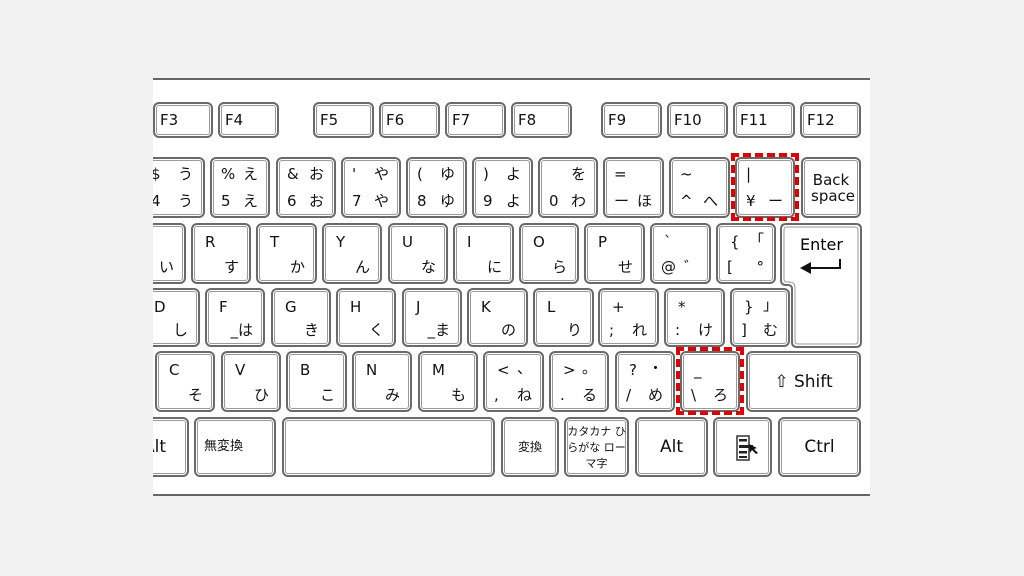 Image resolution: width=1024 pixels, height=576 pixels. Describe the element at coordinates (686, 174) in the screenshot. I see `key-legend-tl: ~` at that location.